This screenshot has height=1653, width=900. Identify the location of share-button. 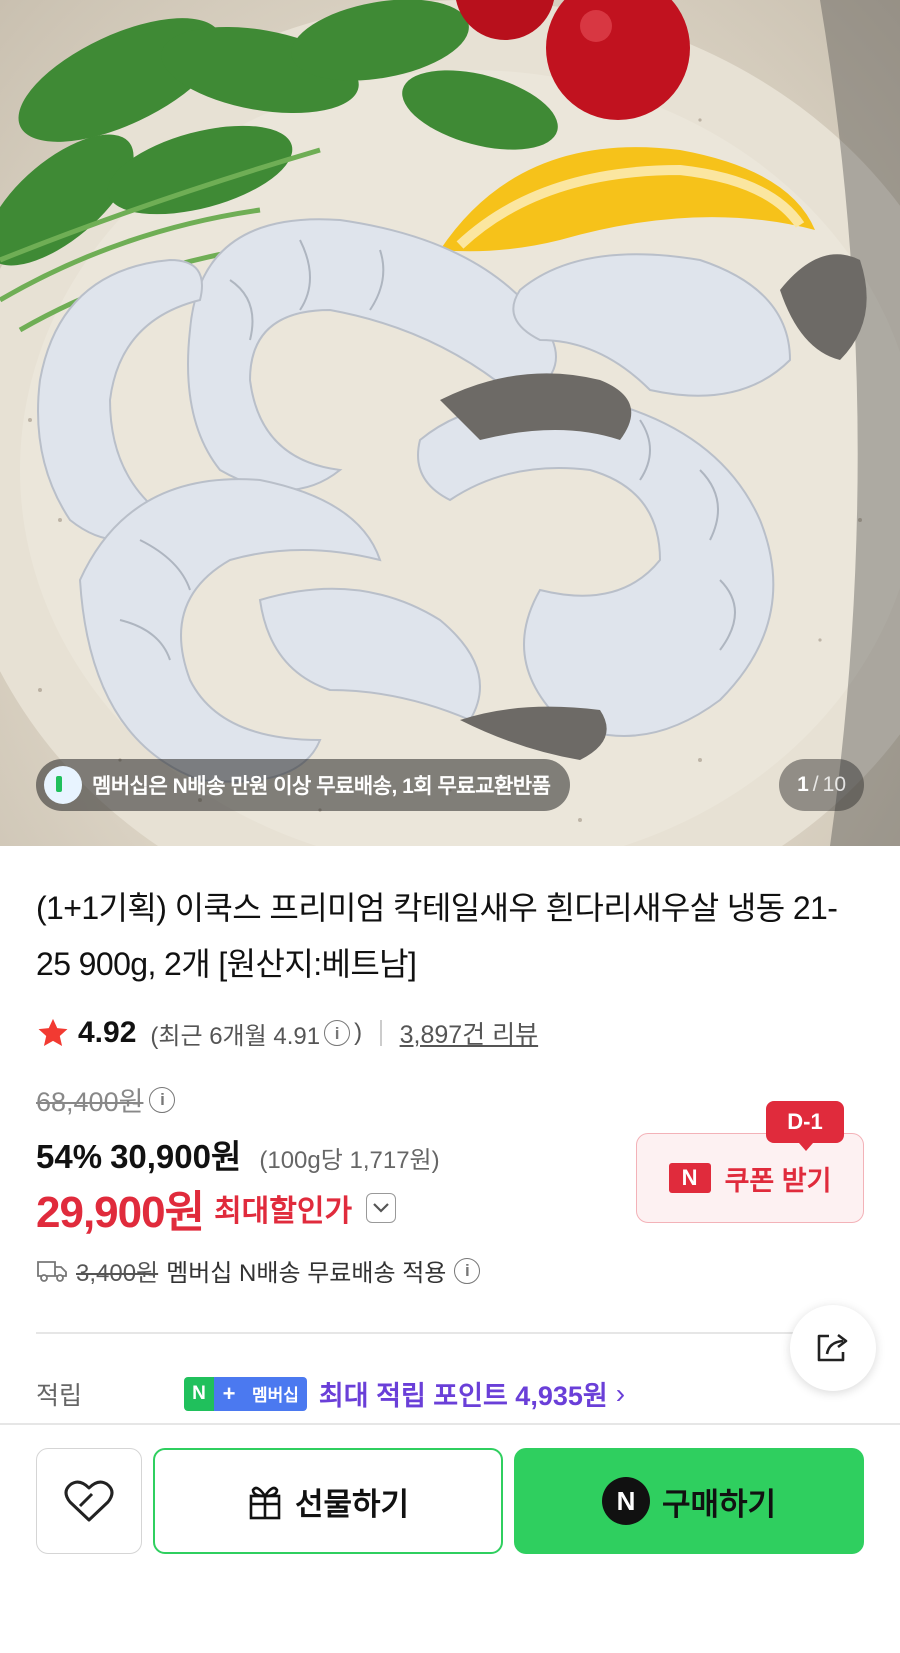
(833, 1348).